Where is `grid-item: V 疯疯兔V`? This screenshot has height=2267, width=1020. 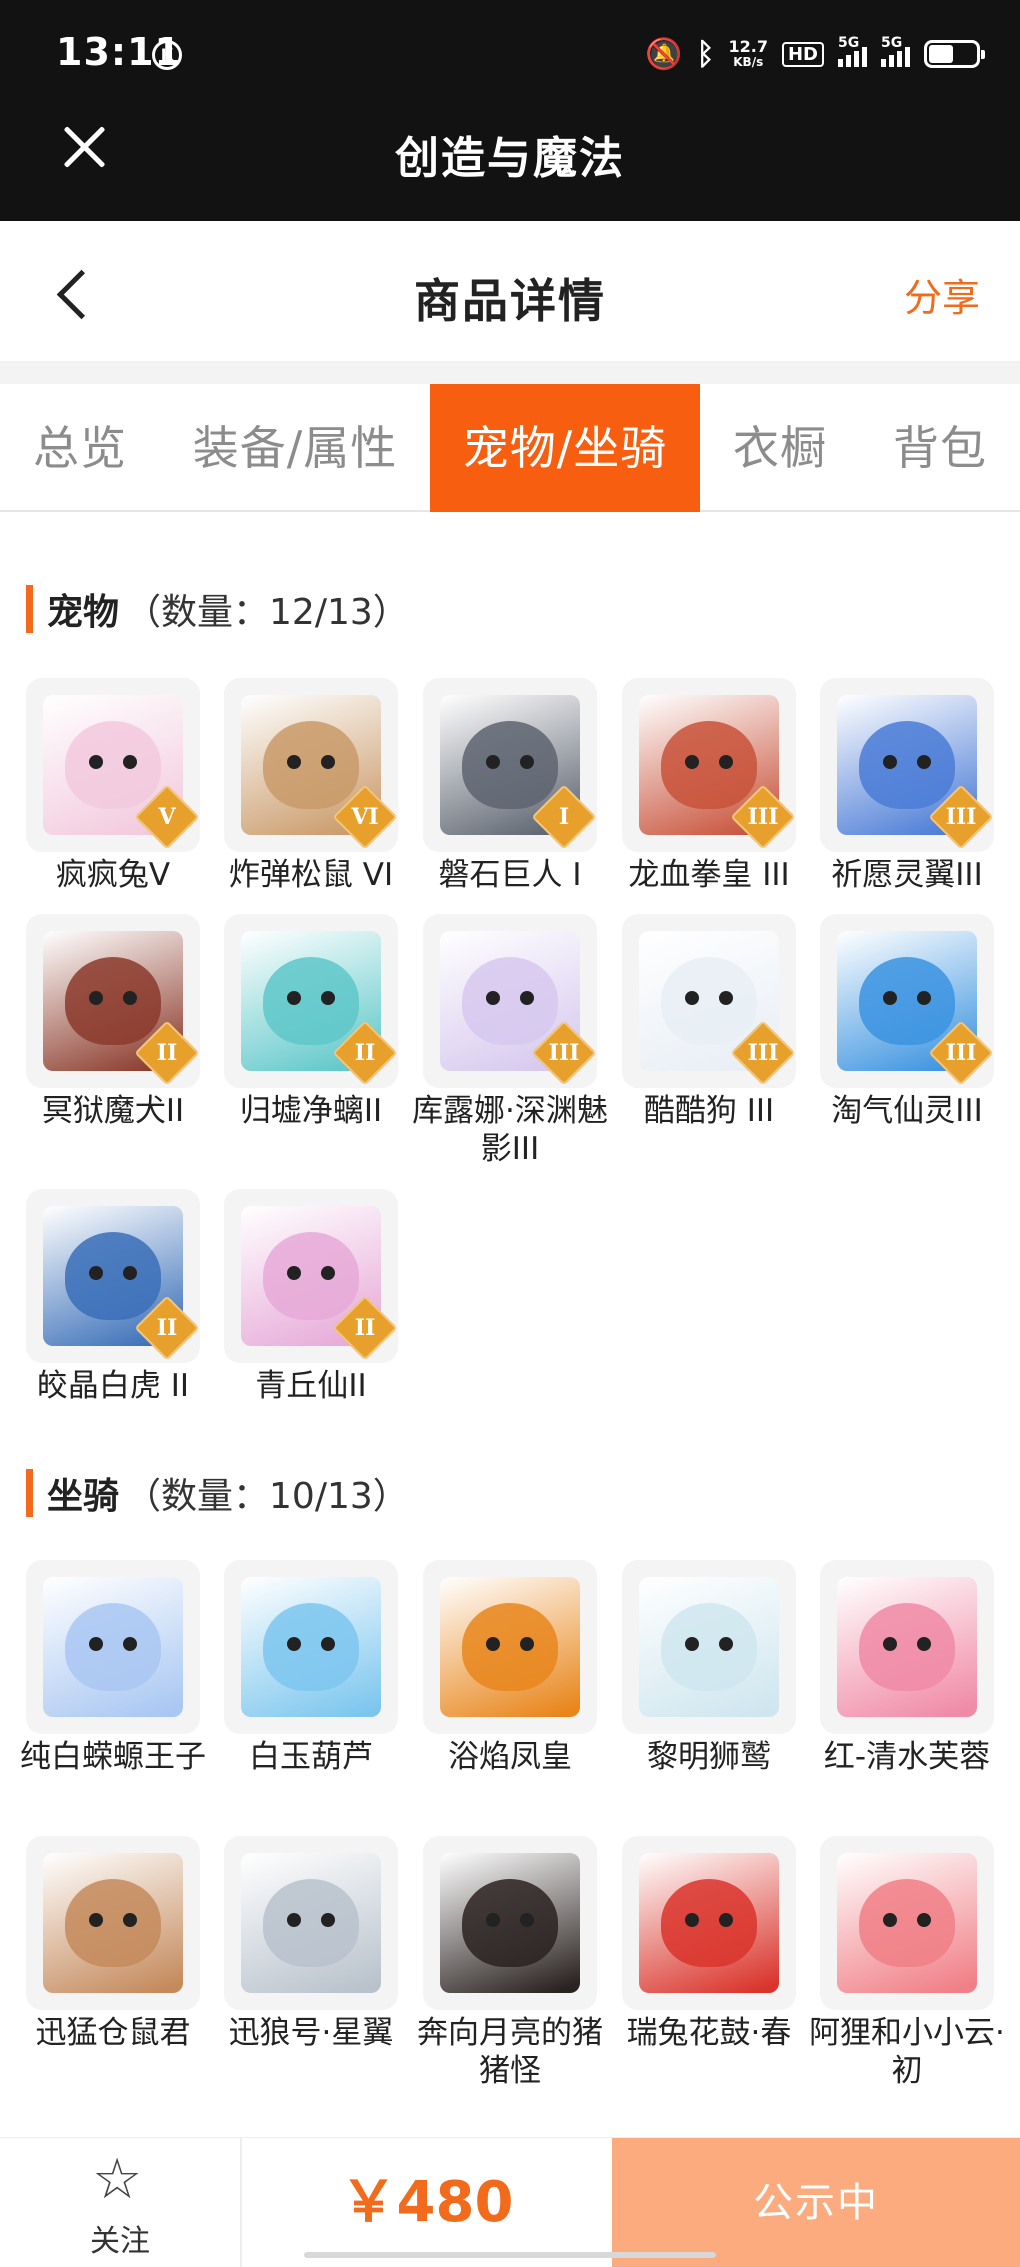 grid-item: V 疯疯兔V is located at coordinates (113, 786).